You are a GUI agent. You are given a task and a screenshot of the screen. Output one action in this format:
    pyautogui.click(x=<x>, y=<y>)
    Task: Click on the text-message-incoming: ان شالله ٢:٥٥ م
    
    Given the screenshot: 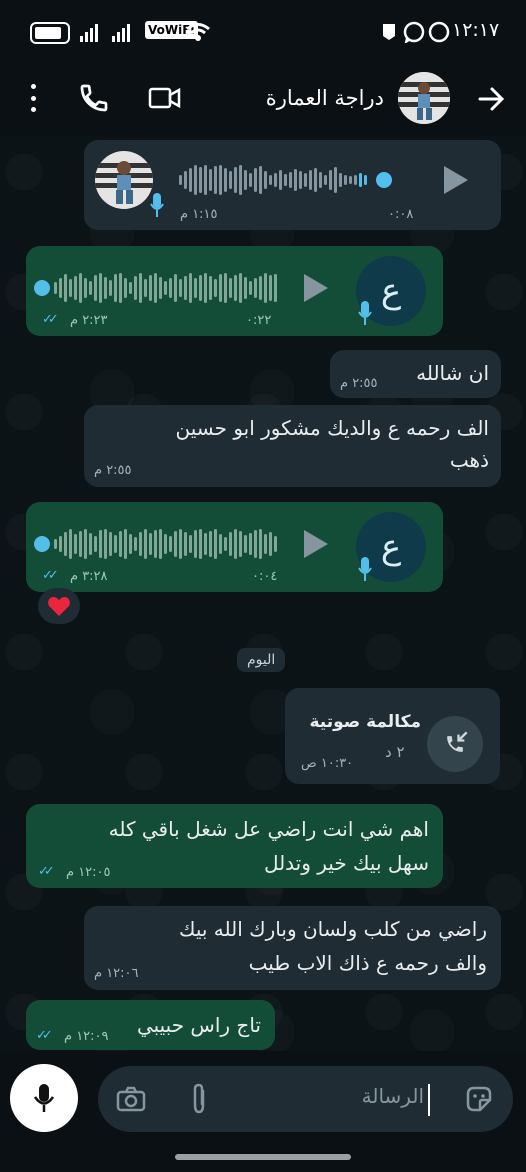 What is the action you would take?
    pyautogui.click(x=415, y=374)
    